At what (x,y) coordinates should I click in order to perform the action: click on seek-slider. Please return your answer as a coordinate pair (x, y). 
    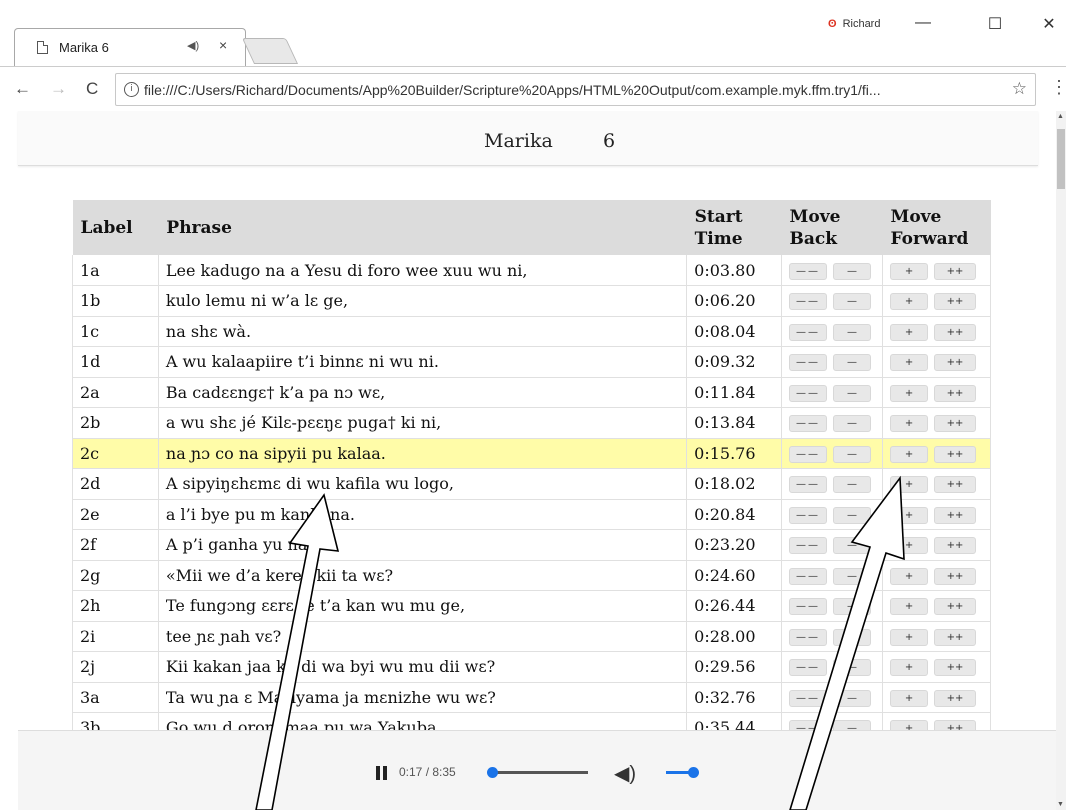
    Looking at the image, I should click on (537, 772).